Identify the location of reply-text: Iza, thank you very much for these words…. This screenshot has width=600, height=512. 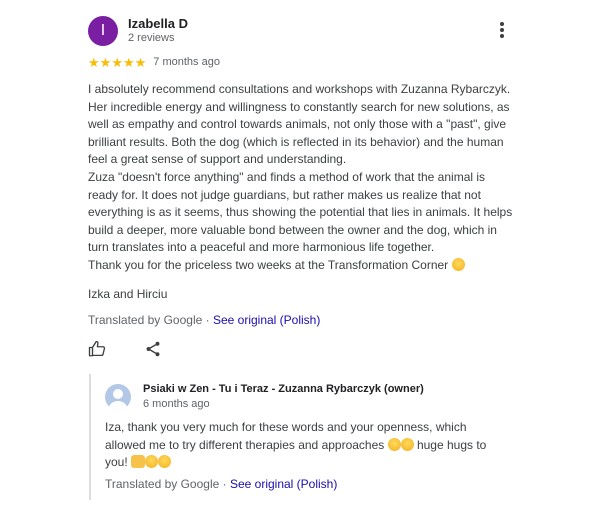
(305, 445).